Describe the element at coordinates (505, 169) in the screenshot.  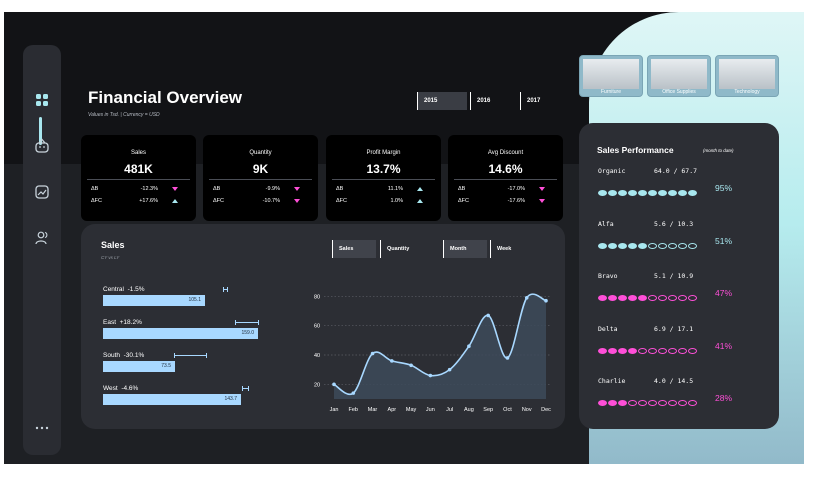
I see `kpi-value: 14.6%` at that location.